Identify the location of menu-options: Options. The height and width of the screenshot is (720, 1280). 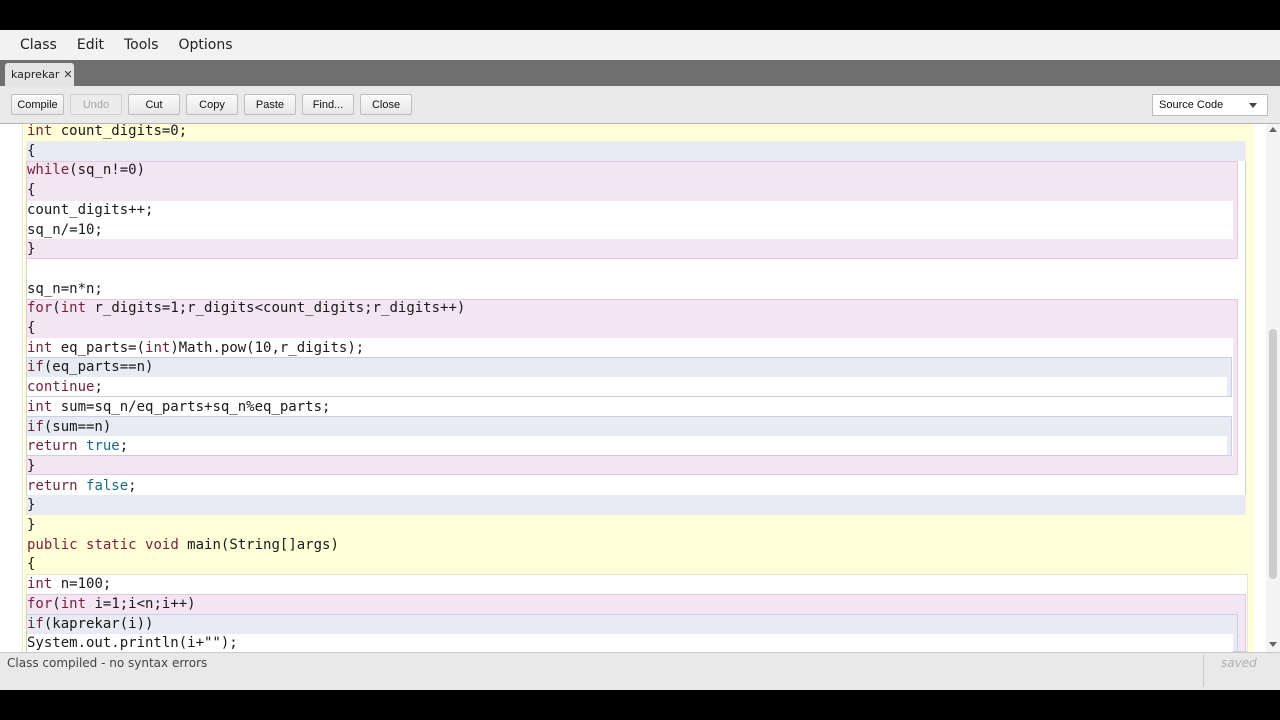
(205, 45).